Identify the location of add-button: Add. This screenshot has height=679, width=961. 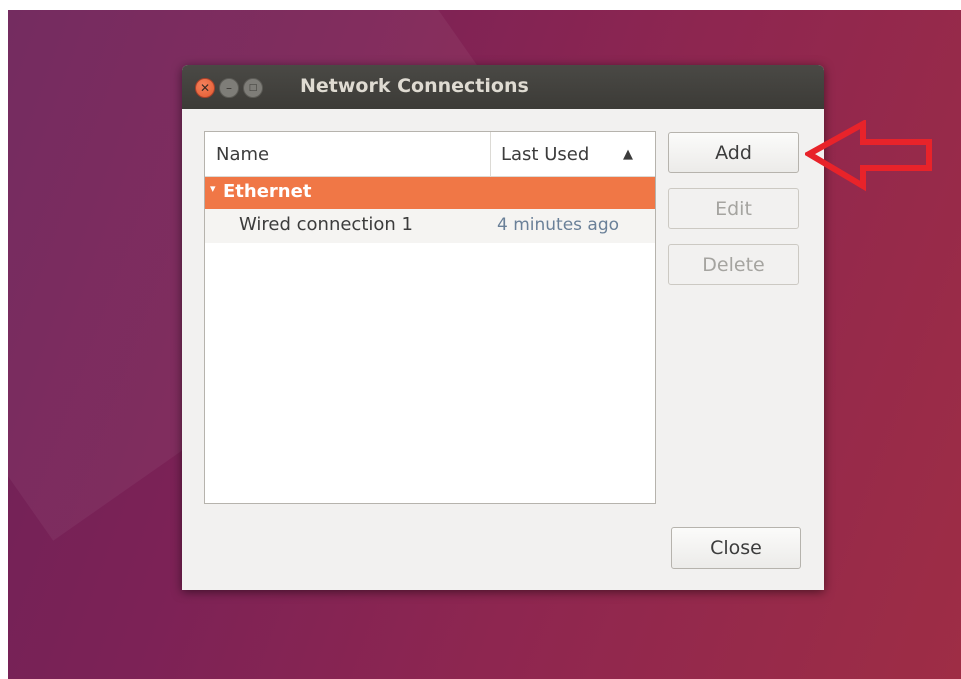
(733, 152).